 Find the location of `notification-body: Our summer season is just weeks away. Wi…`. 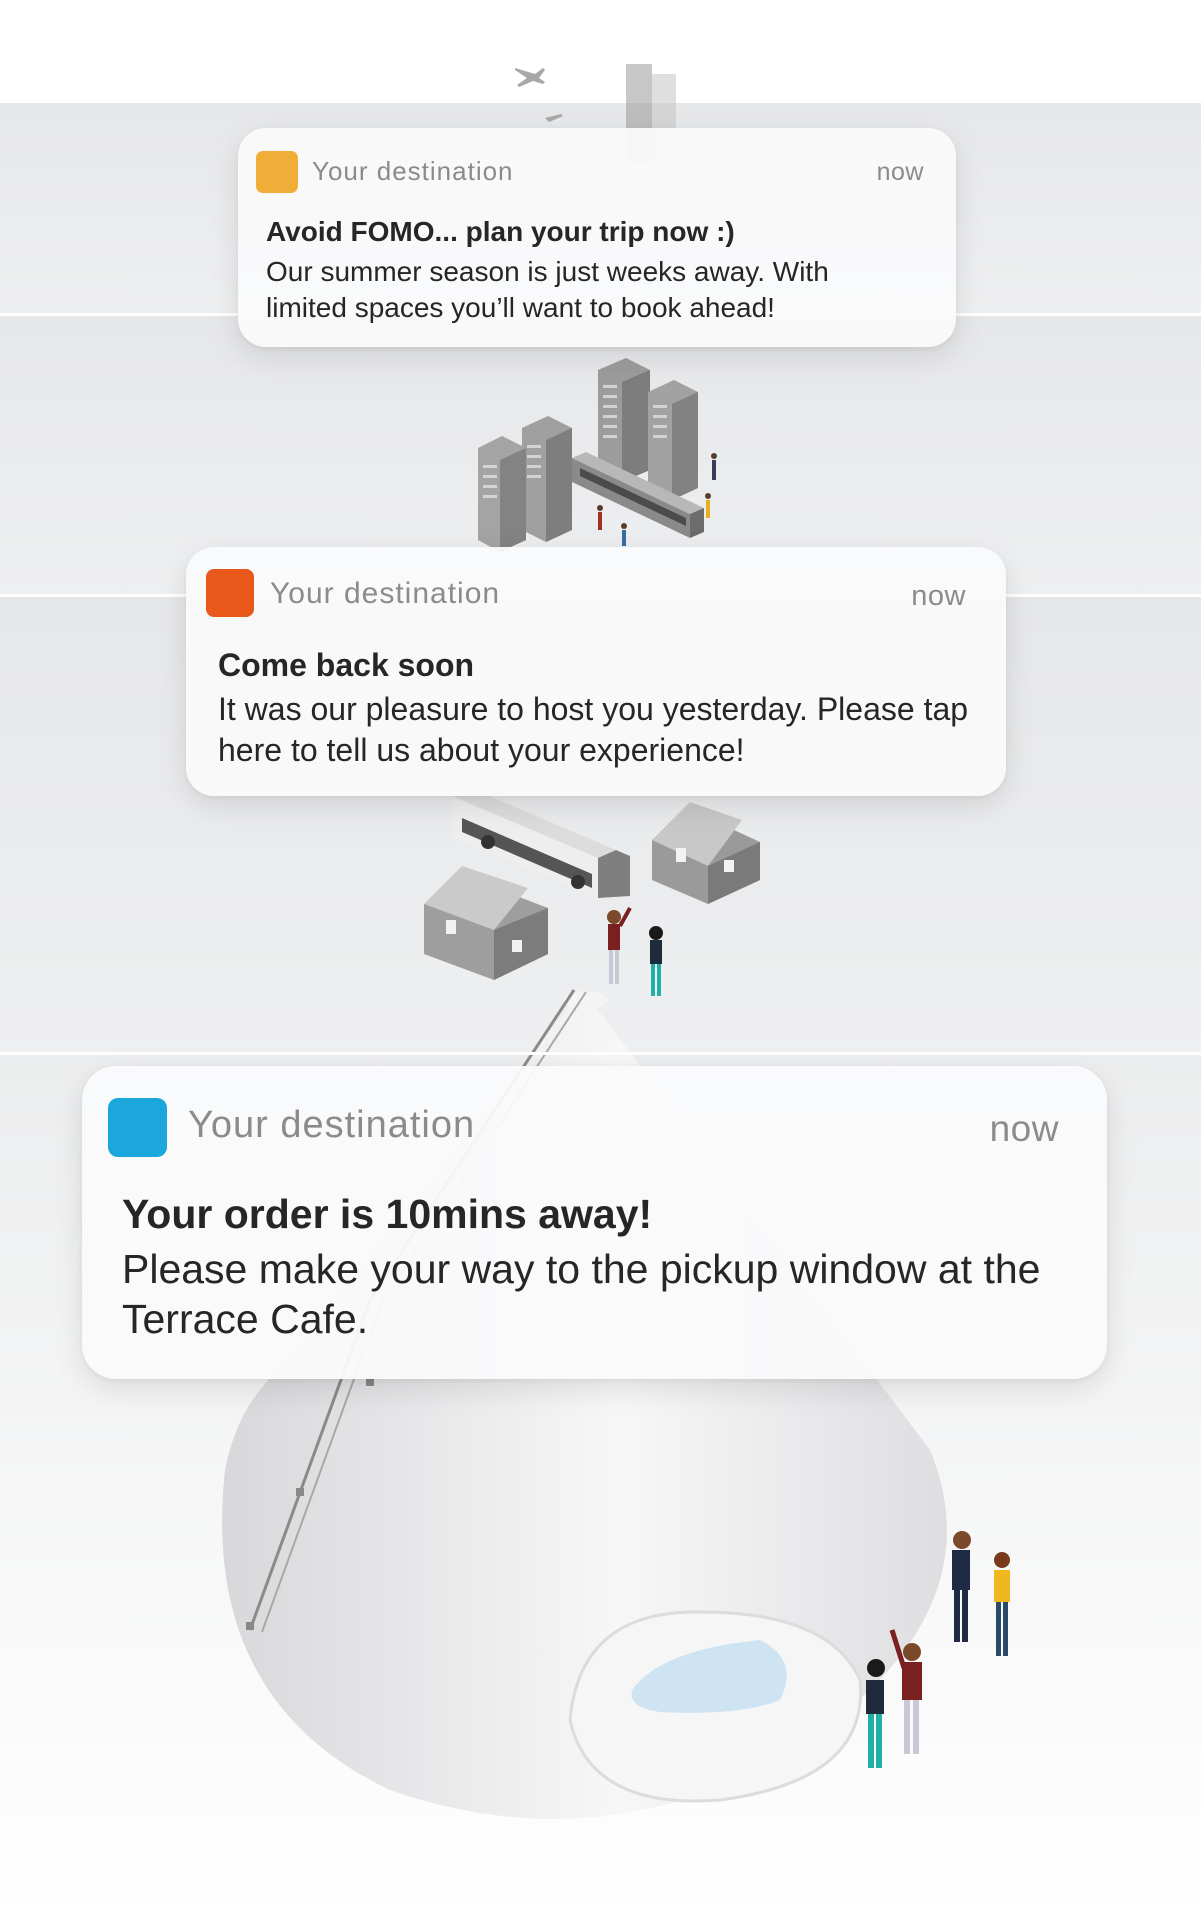

notification-body: Our summer season is just weeks away. Wi… is located at coordinates (547, 289).